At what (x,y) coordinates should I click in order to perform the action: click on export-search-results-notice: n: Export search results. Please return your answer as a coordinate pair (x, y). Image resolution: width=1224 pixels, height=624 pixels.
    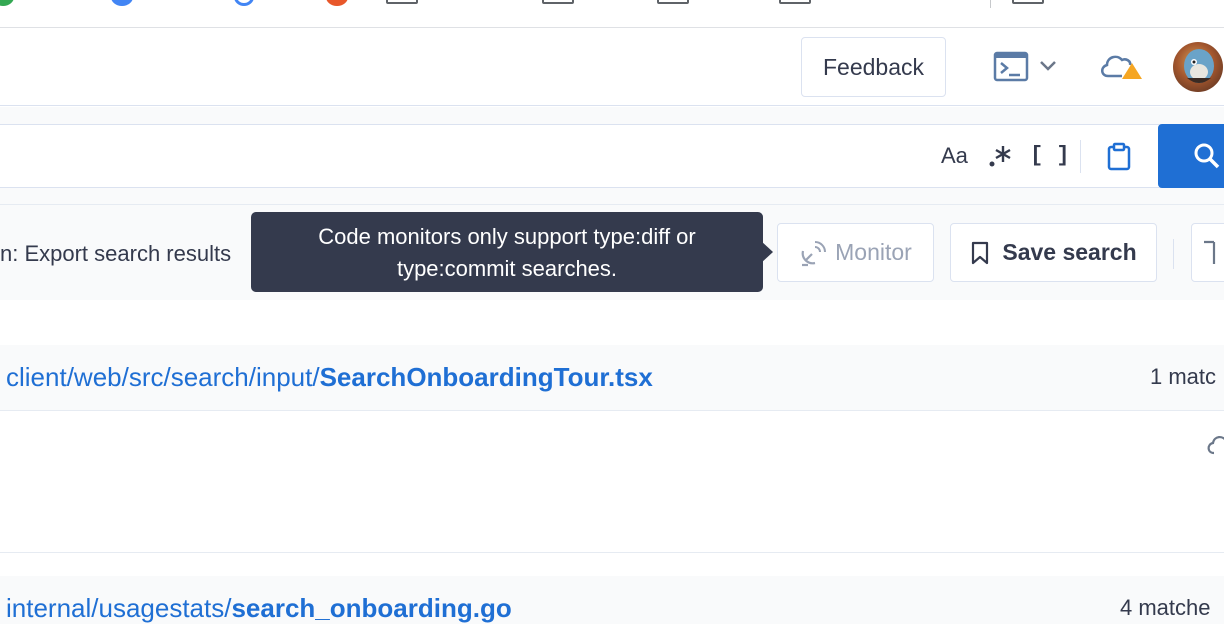
    Looking at the image, I should click on (115, 254).